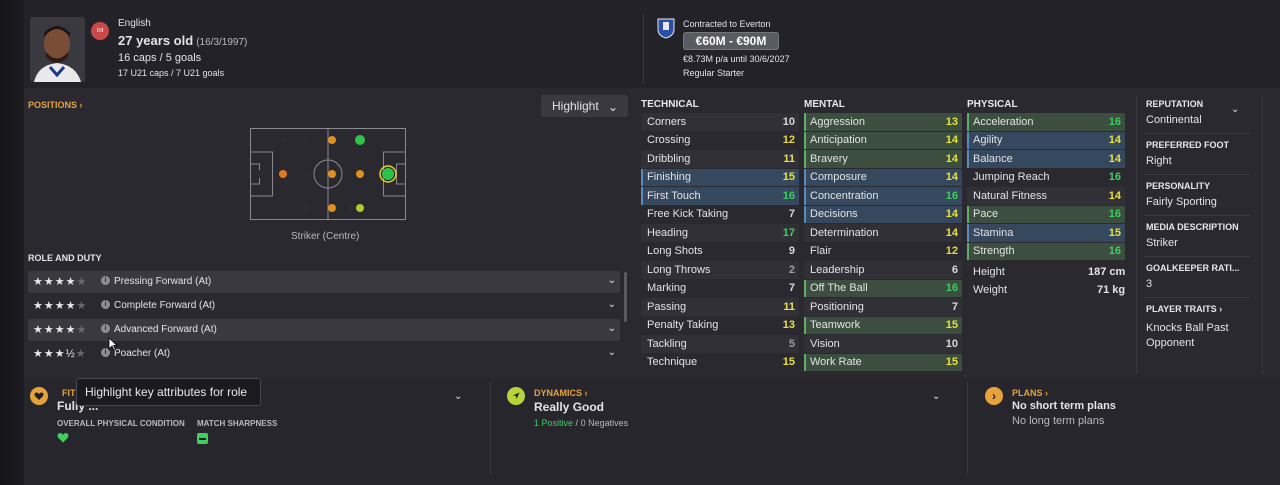 The height and width of the screenshot is (485, 1280). Describe the element at coordinates (182, 40) in the screenshot. I see `age-line: 27 years old (16/3/1997)` at that location.